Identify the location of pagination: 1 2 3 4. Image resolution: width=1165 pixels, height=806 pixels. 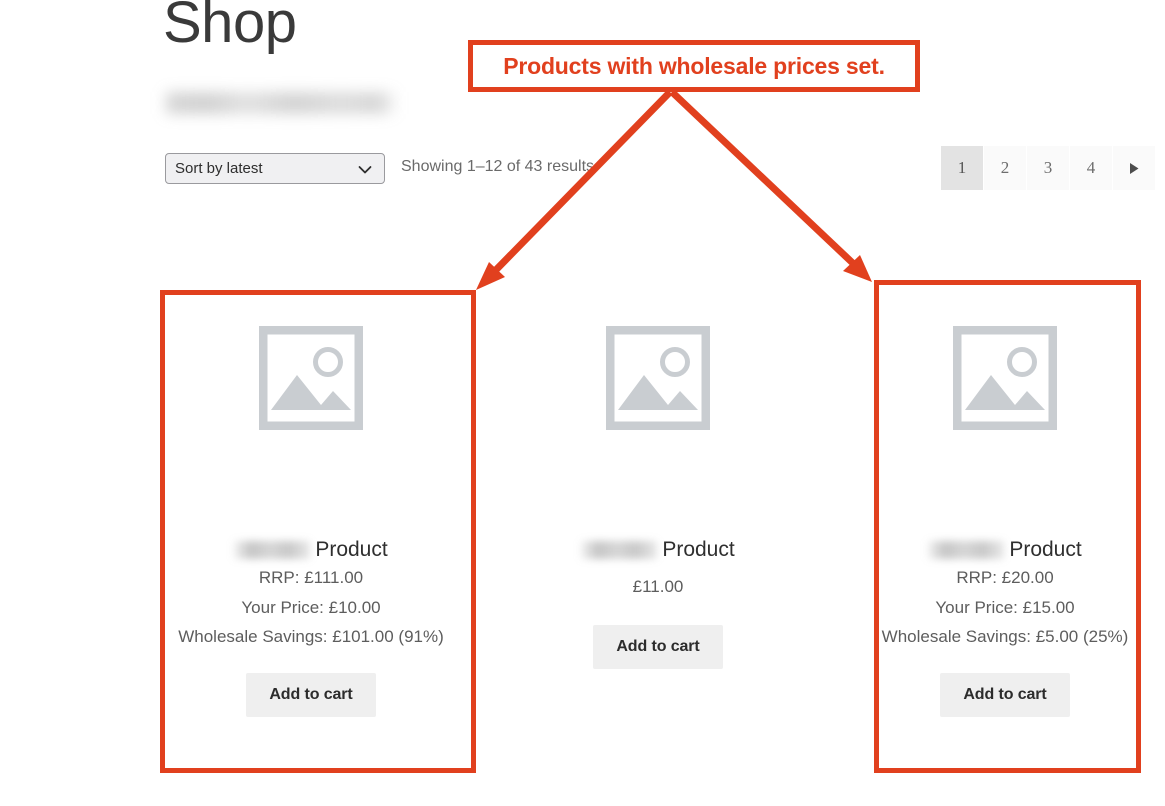
(1048, 168).